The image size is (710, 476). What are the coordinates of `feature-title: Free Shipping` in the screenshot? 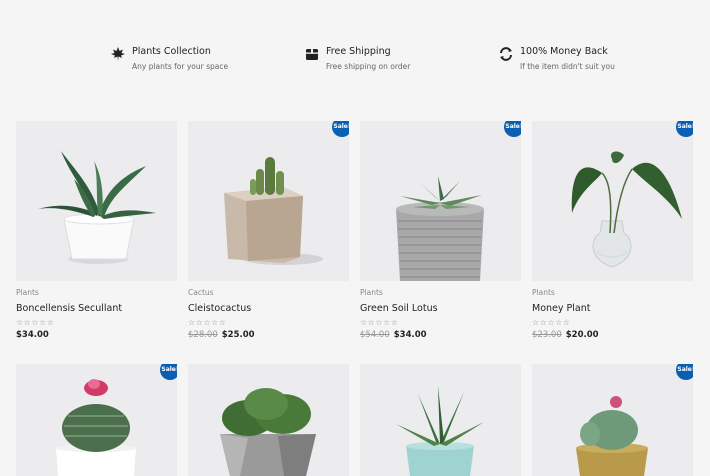 It's located at (358, 51).